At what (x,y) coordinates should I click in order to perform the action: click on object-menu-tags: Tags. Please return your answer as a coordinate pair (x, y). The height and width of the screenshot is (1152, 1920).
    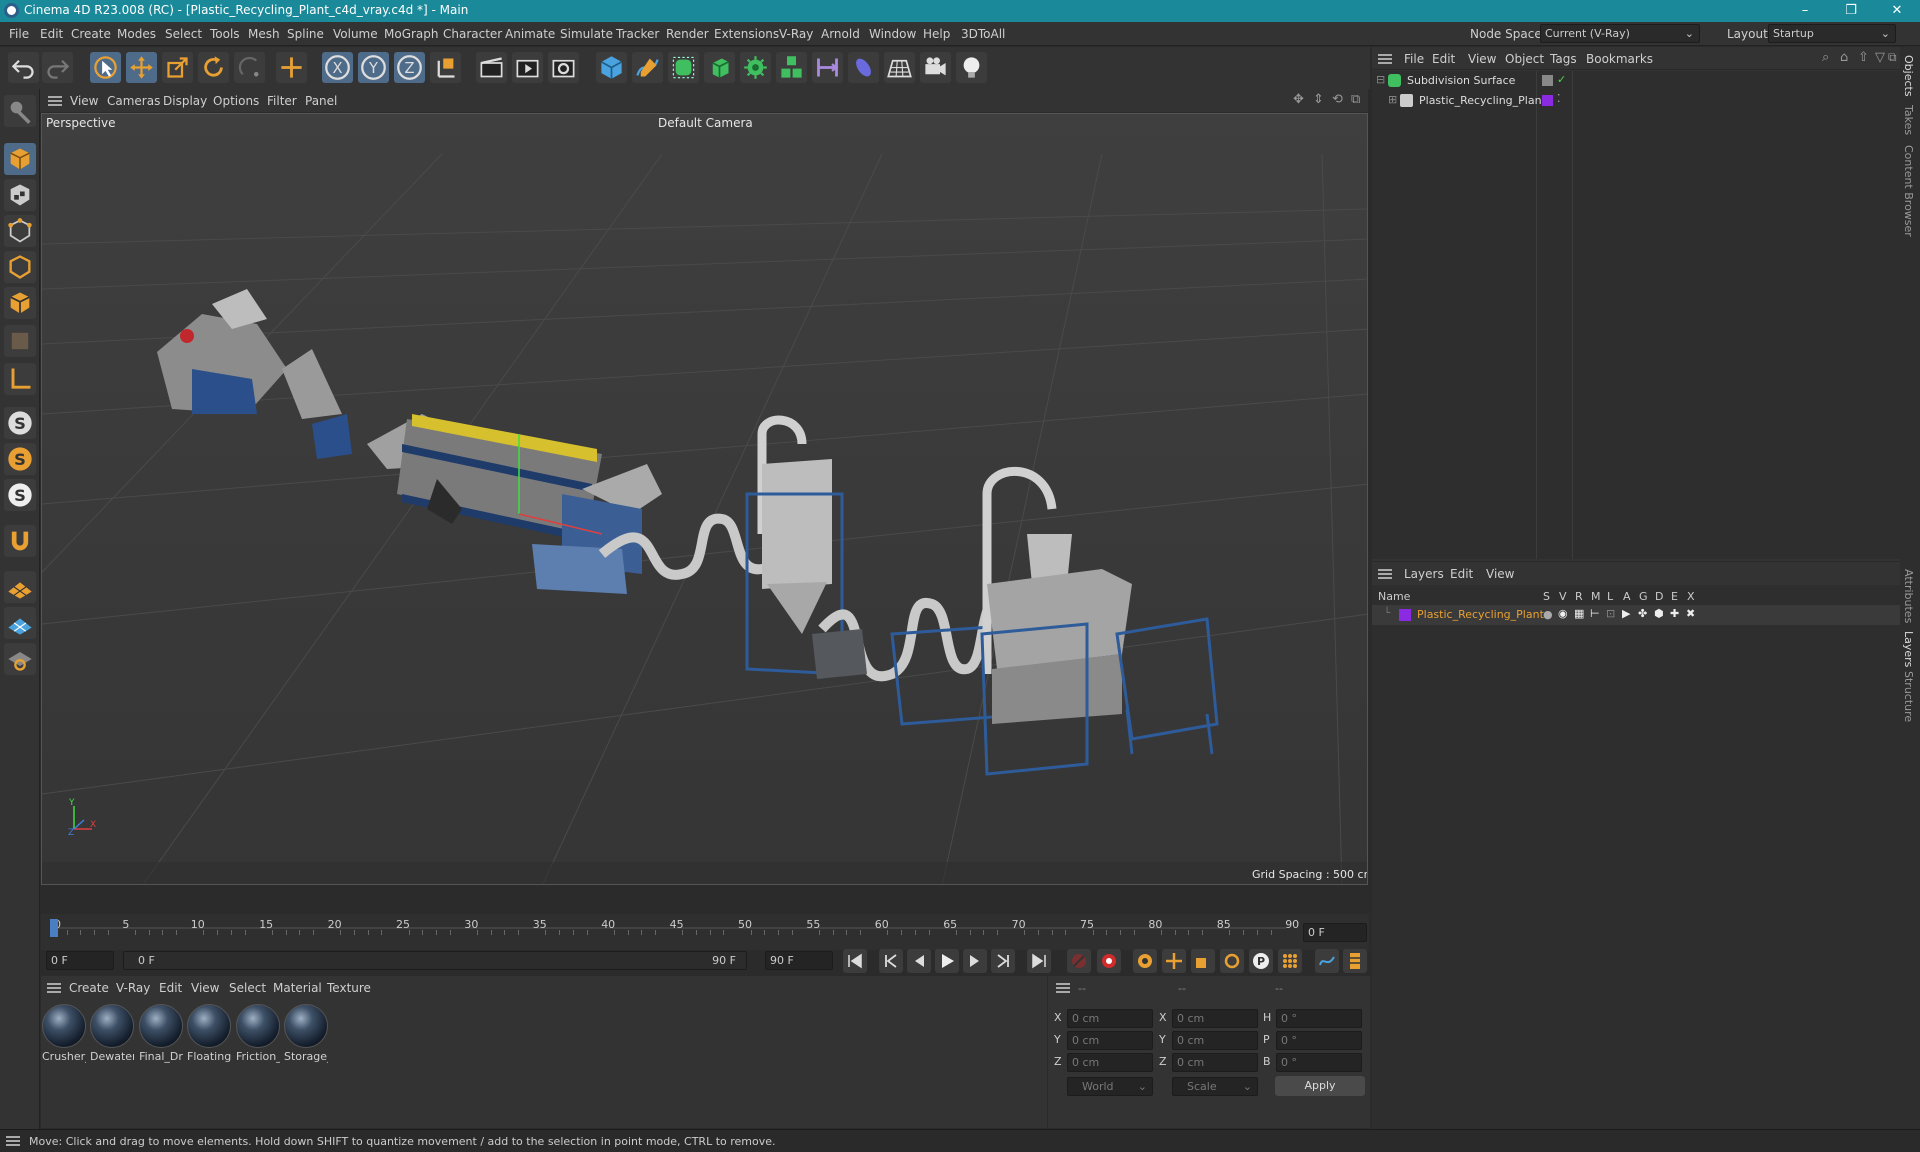
    Looking at the image, I should click on (1563, 59).